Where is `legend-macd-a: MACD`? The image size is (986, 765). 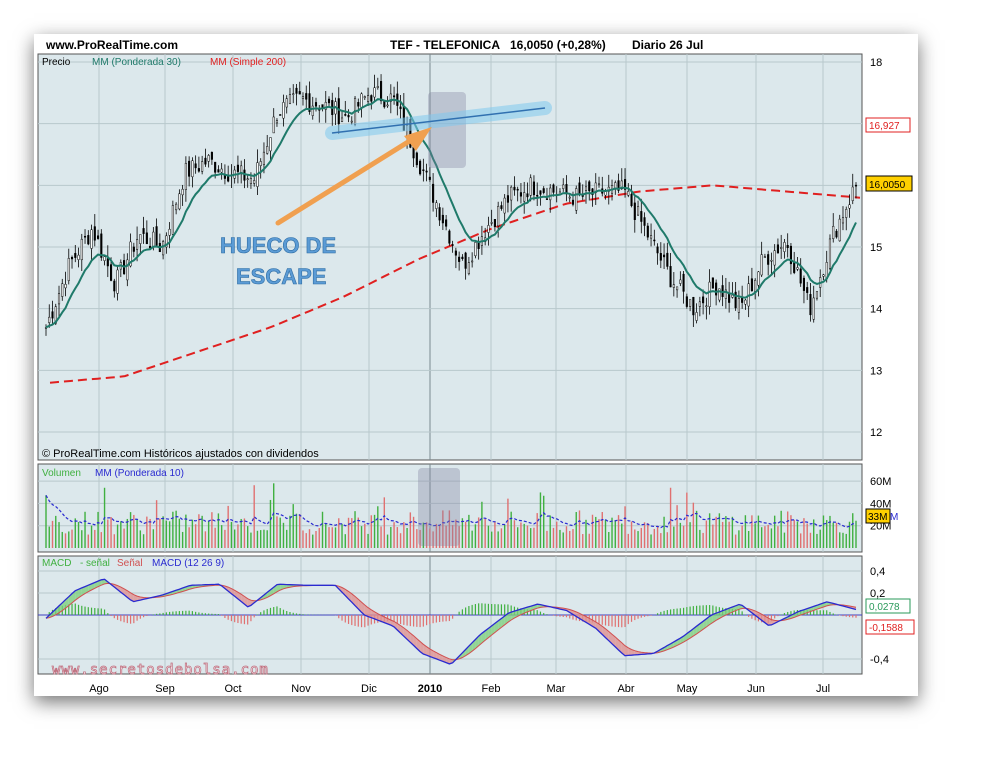 legend-macd-a: MACD is located at coordinates (56, 563).